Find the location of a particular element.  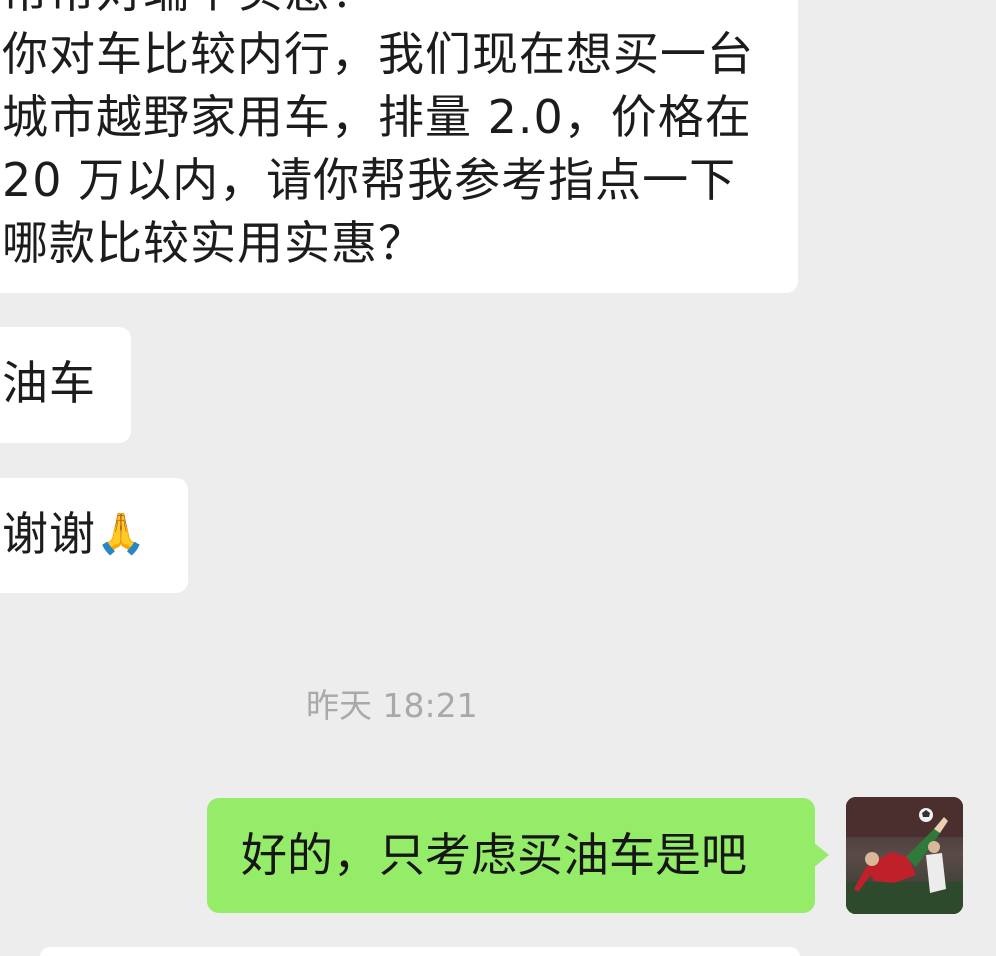

message-text: 好的，只考虑买油车是吧 is located at coordinates (494, 855).